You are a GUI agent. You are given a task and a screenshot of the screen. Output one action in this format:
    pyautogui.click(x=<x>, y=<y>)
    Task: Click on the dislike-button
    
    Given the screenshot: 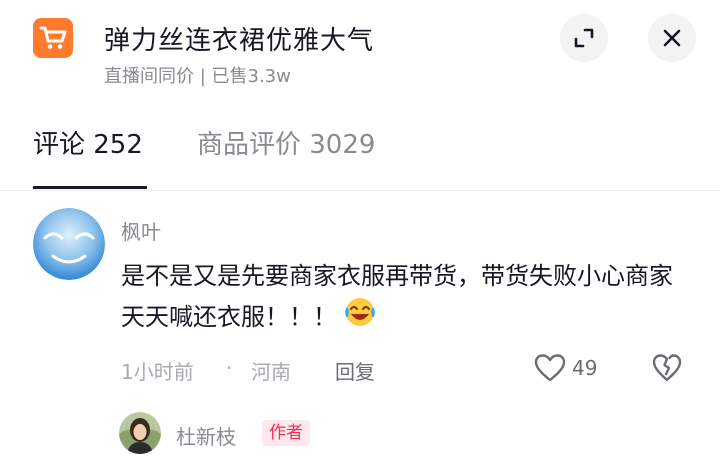 What is the action you would take?
    pyautogui.click(x=667, y=370)
    